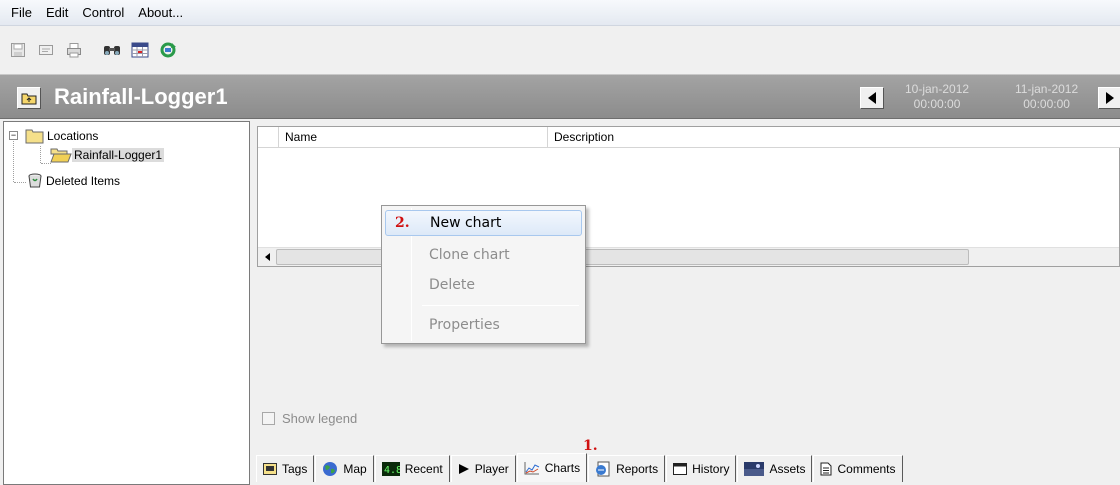 The width and height of the screenshot is (1120, 485). What do you see at coordinates (1046, 104) in the screenshot?
I see `date-to-time: 00:00:00` at bounding box center [1046, 104].